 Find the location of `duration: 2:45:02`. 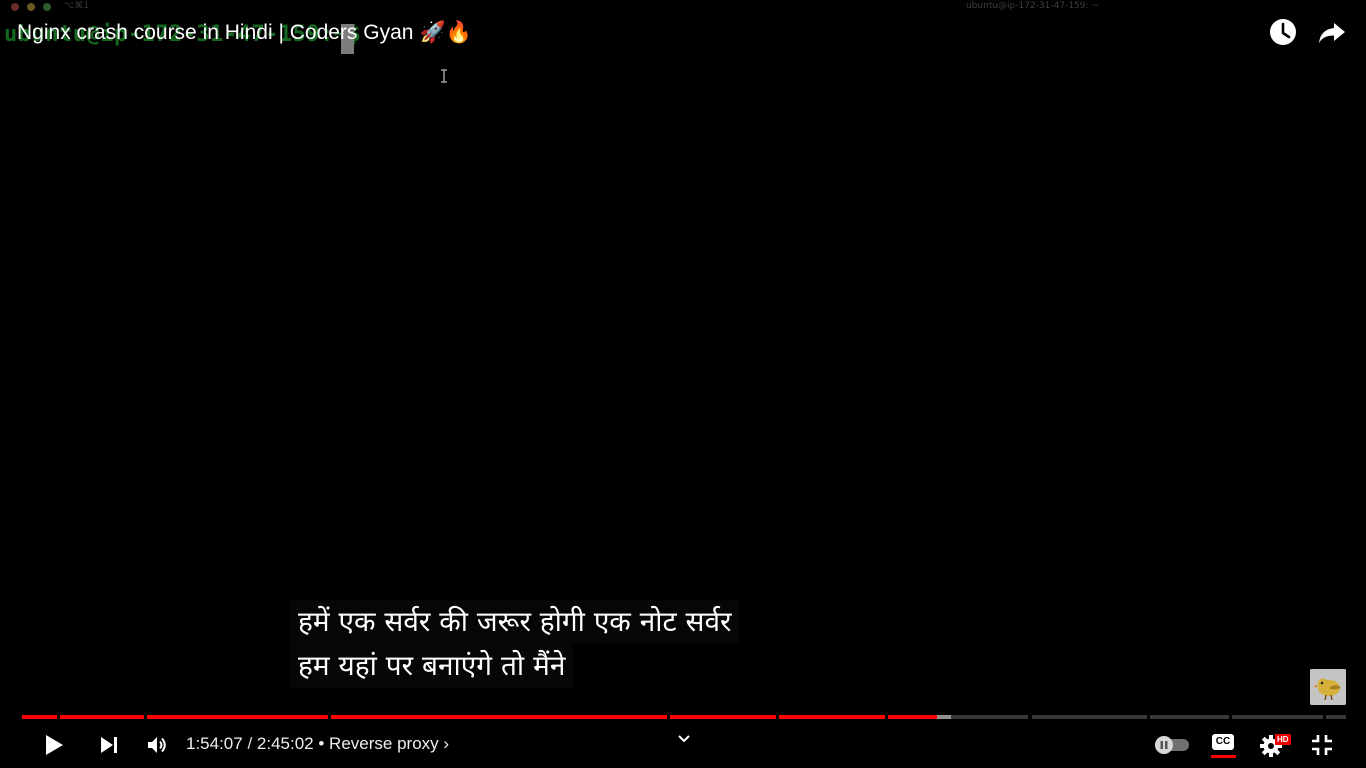

duration: 2:45:02 is located at coordinates (285, 743).